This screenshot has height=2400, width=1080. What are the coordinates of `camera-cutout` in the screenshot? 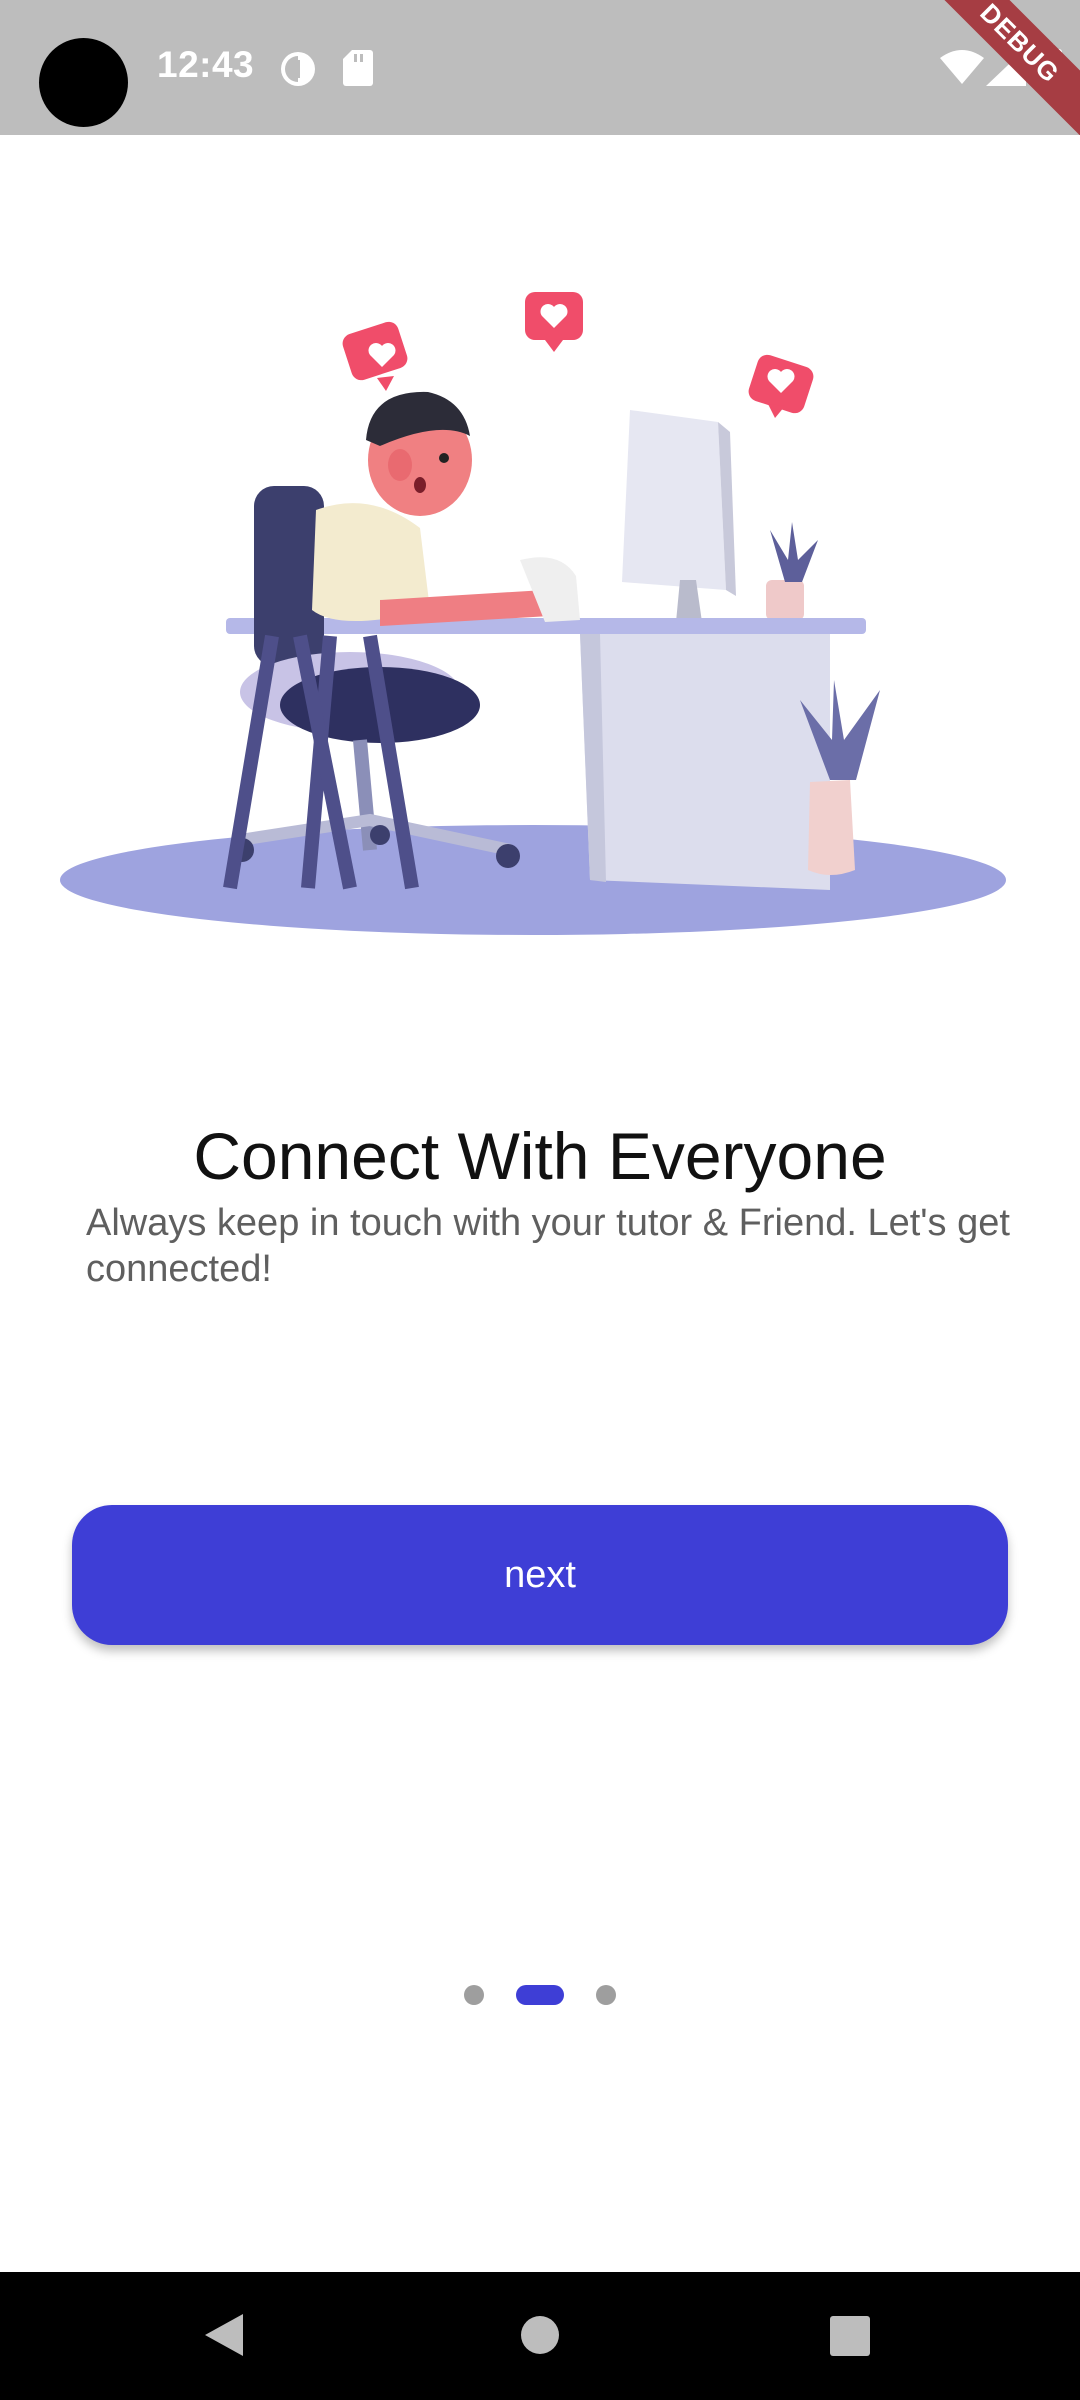 It's located at (83, 82).